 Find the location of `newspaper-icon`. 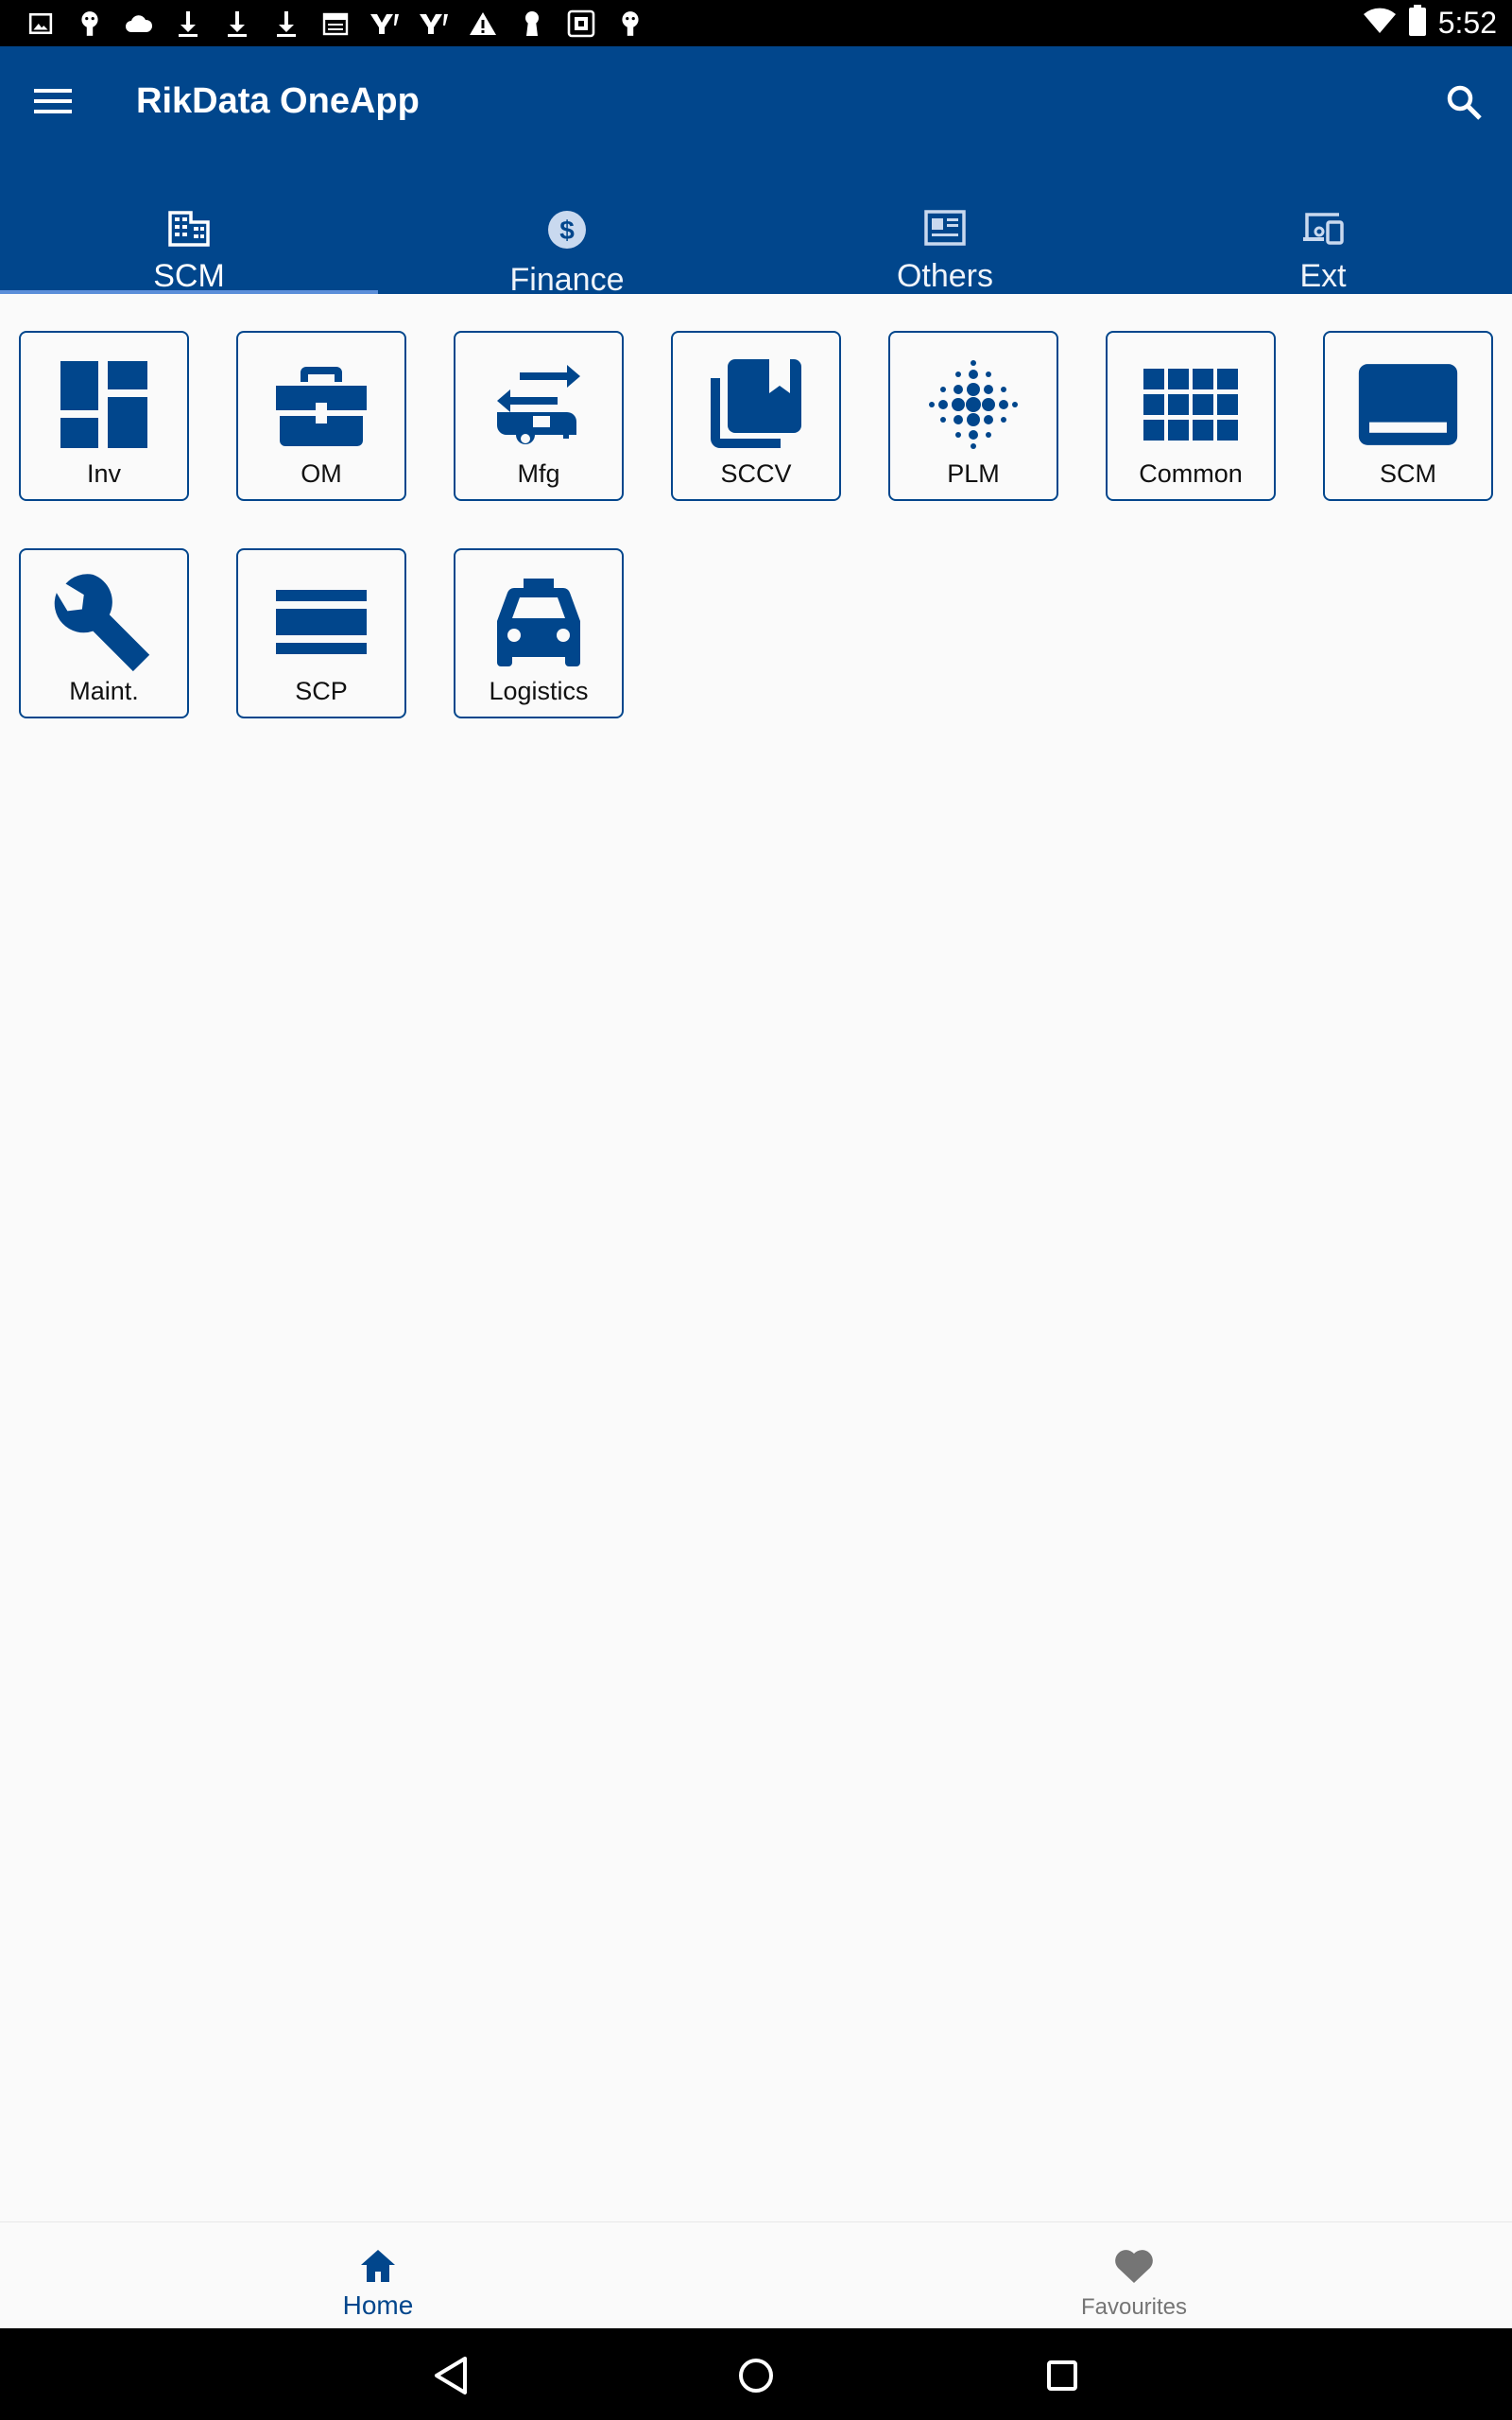

newspaper-icon is located at coordinates (945, 228).